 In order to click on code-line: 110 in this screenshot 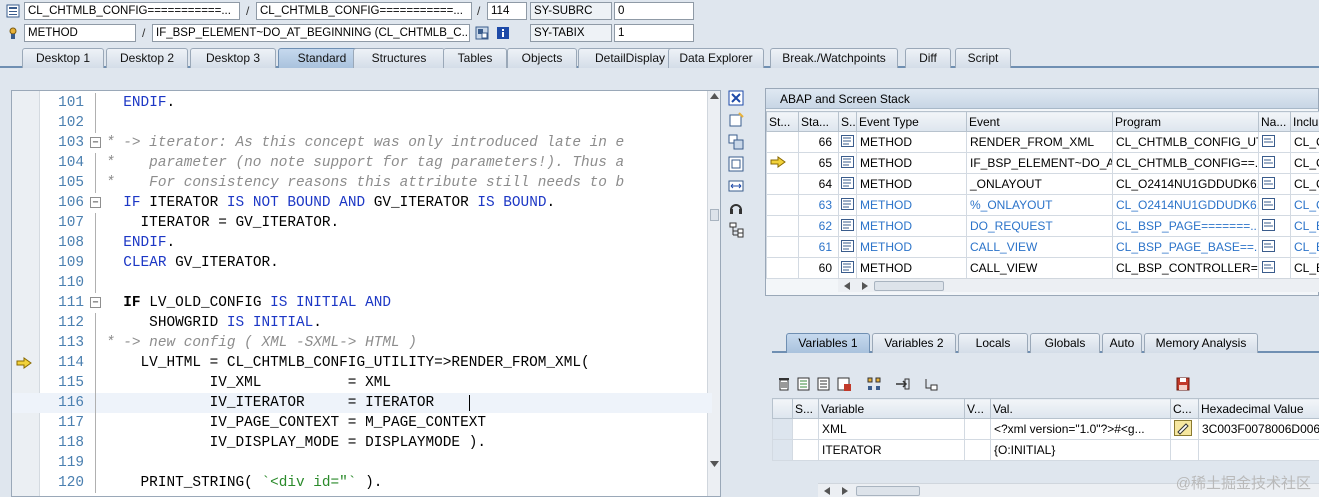, I will do `click(362, 283)`.